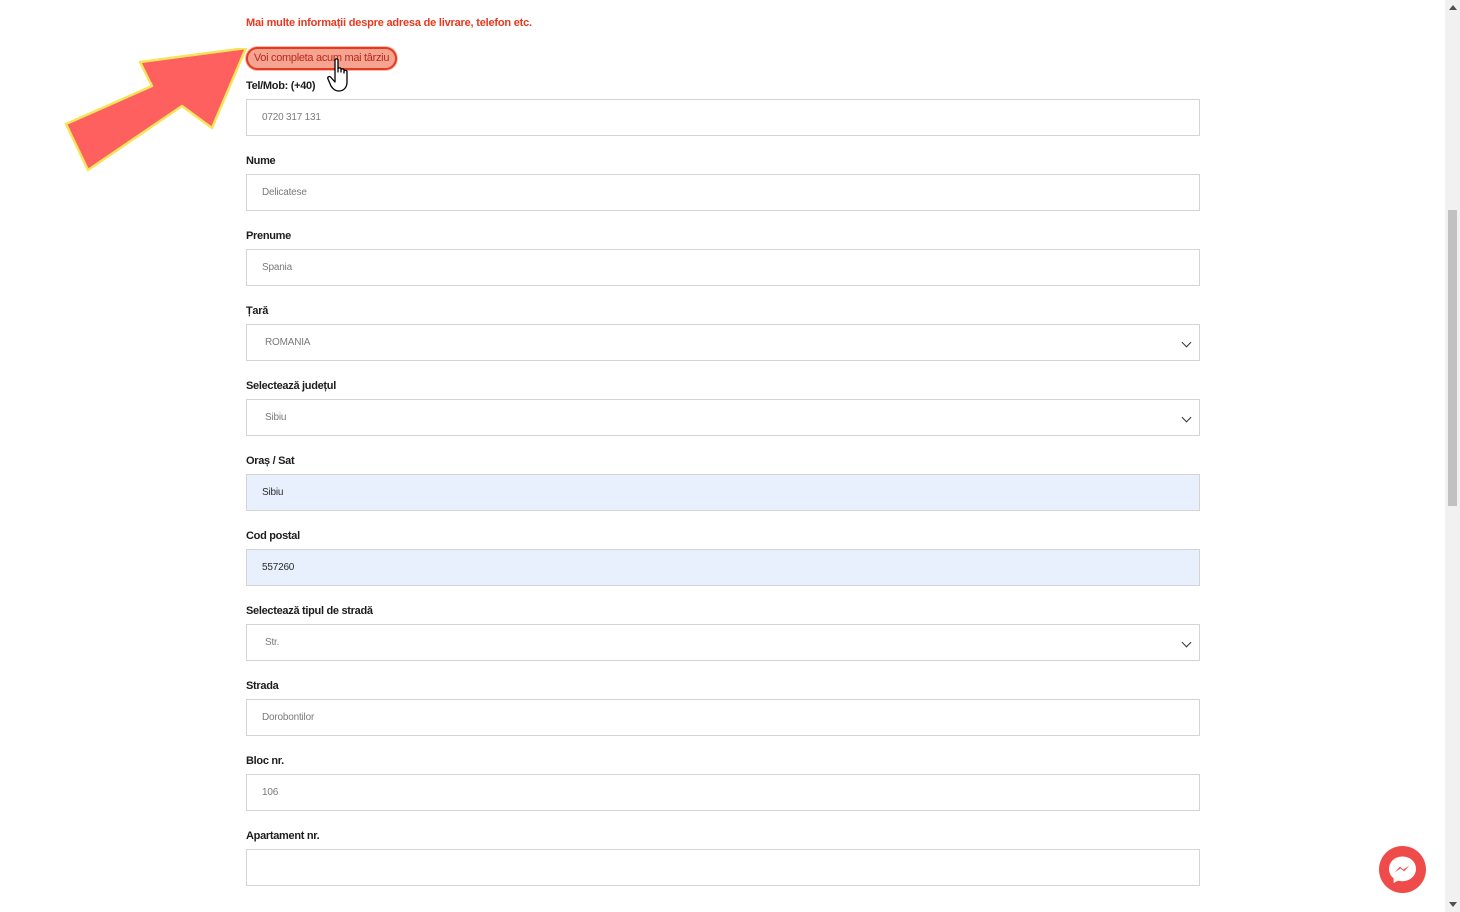 The image size is (1460, 912). Describe the element at coordinates (273, 536) in the screenshot. I see `postal-code-label: Cod postal` at that location.